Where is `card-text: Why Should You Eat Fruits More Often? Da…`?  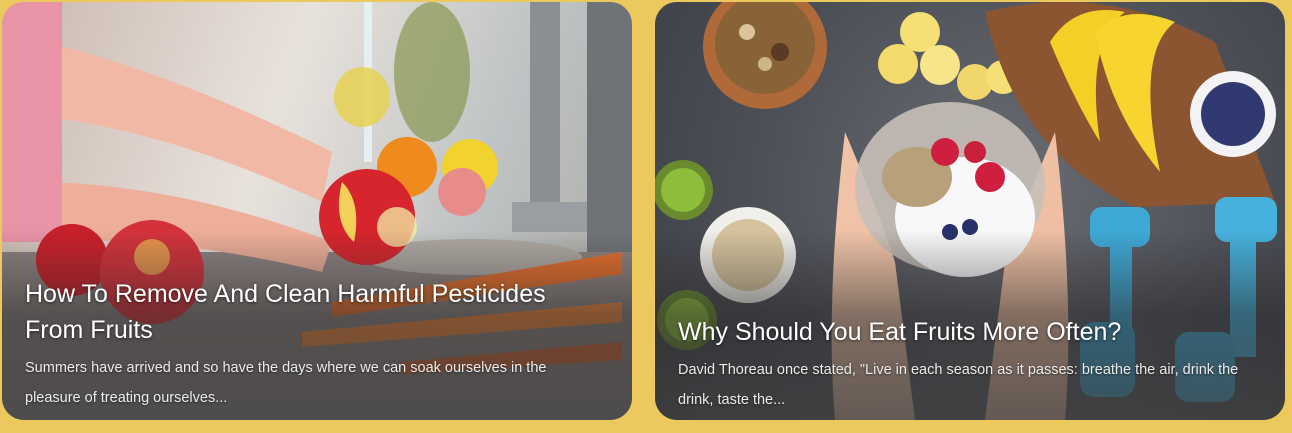 card-text: Why Should You Eat Fruits More Often? Da… is located at coordinates (966, 364).